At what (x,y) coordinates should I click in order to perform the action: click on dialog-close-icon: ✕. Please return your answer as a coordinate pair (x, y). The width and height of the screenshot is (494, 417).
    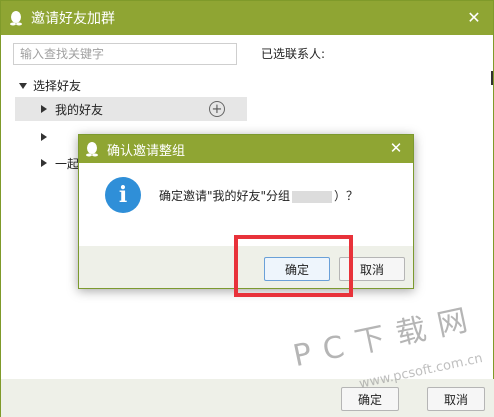
    Looking at the image, I should click on (396, 148).